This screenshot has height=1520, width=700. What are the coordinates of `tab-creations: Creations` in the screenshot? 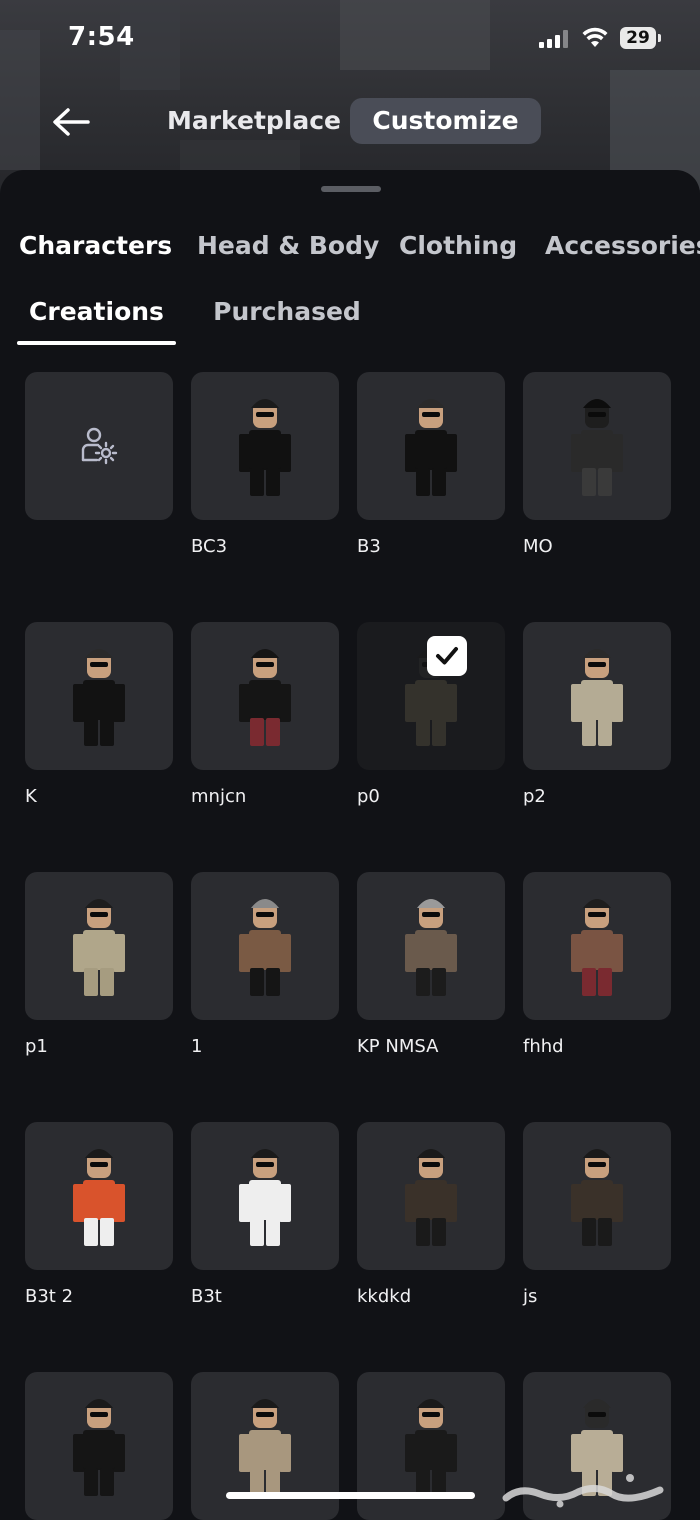 It's located at (96, 317).